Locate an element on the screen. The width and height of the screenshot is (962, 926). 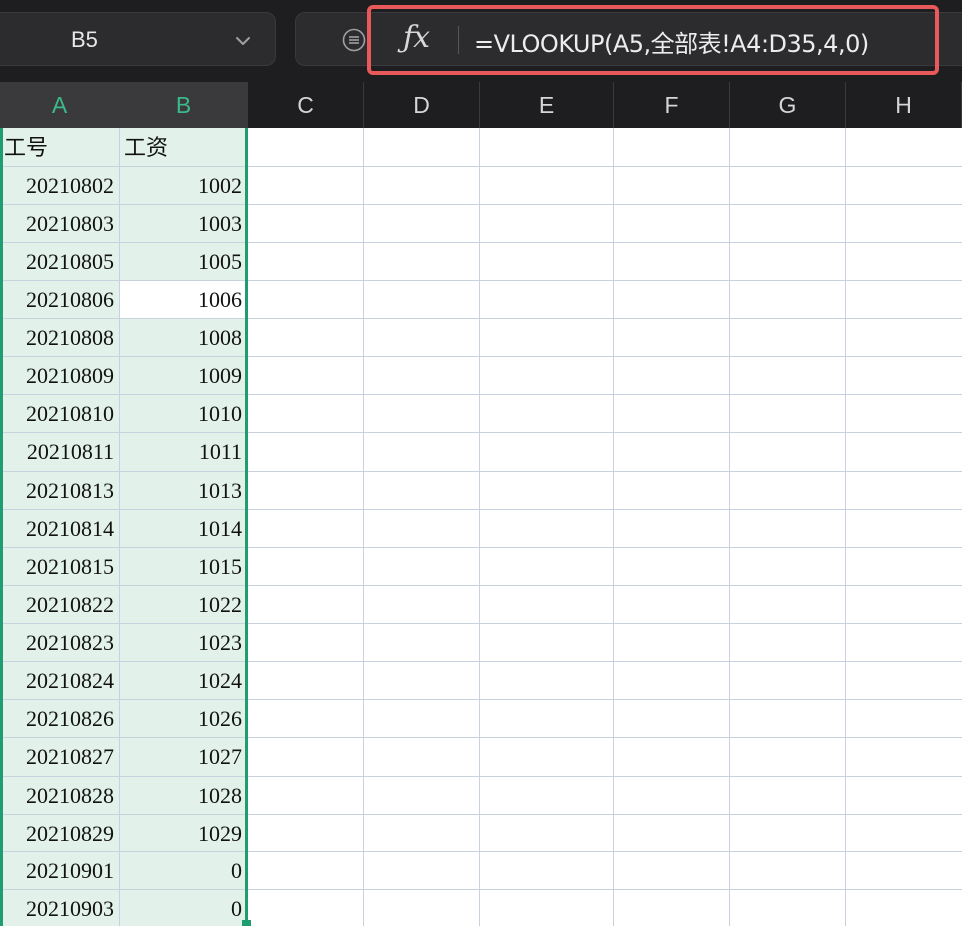
column-headers: A B C D E F G H is located at coordinates (481, 105).